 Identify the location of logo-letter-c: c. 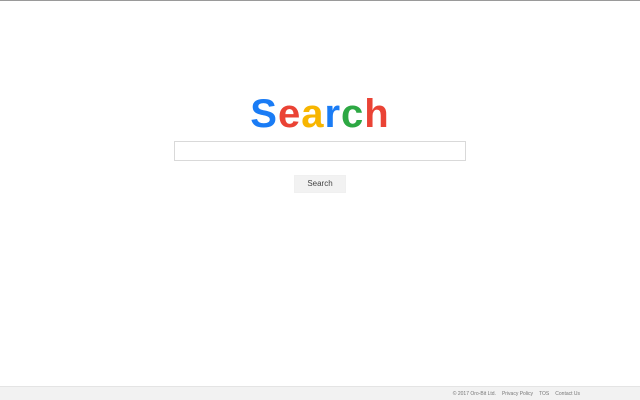
(353, 114).